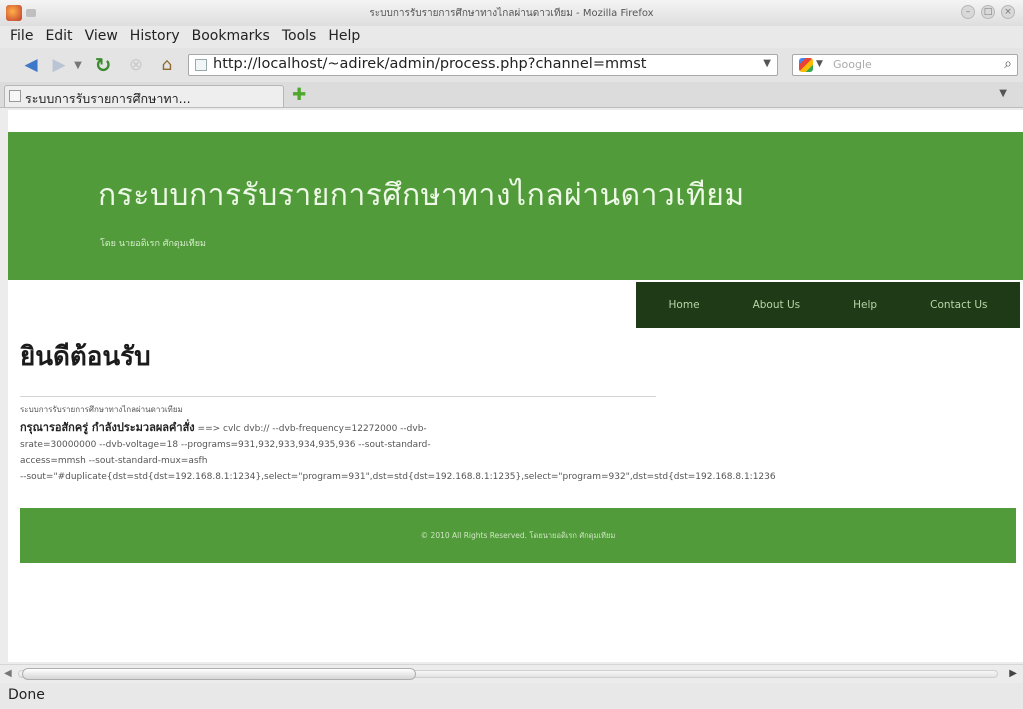  What do you see at coordinates (958, 305) in the screenshot?
I see `nav-contact-us: Contact Us` at bounding box center [958, 305].